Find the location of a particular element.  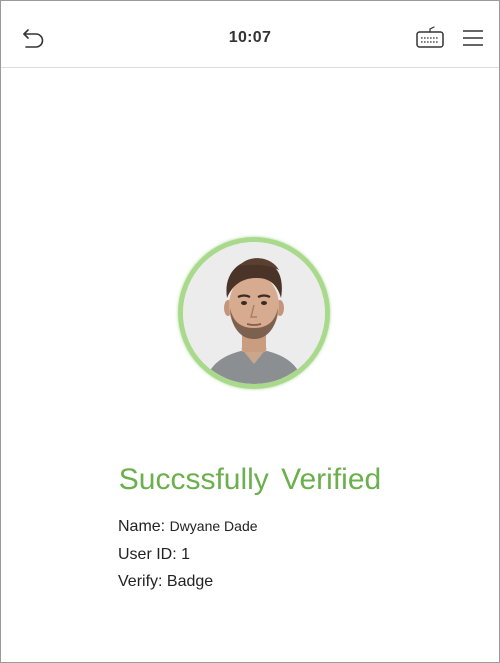

user-id-label: User ID: is located at coordinates (147, 554).